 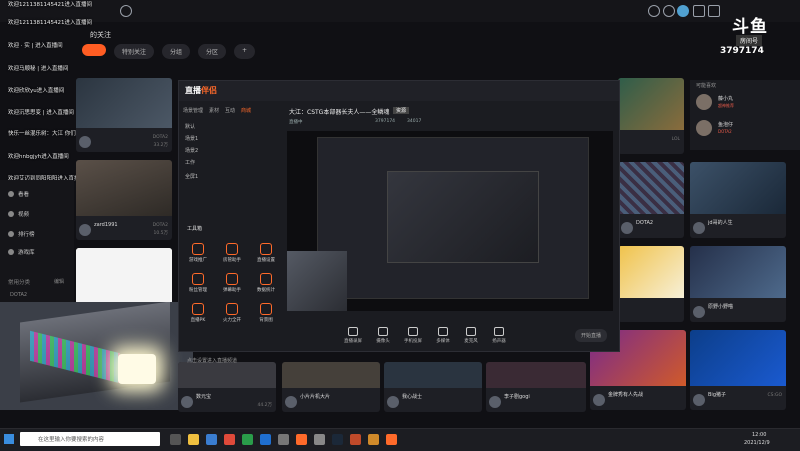 I want to click on tool-button: 游戏推广, so click(x=198, y=253).